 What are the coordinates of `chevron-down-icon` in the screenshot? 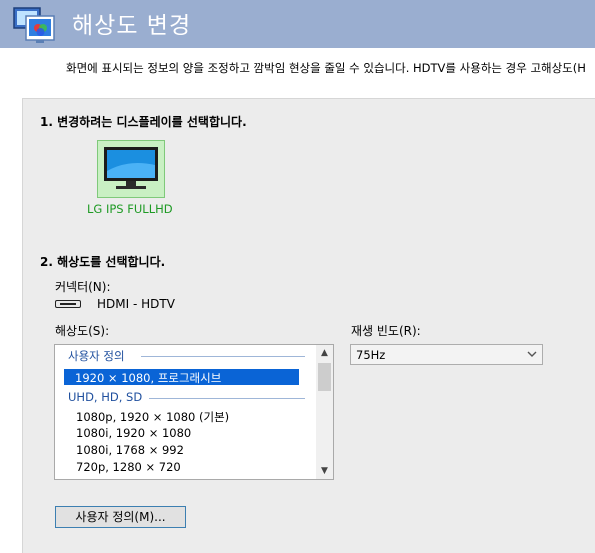 It's located at (532, 354).